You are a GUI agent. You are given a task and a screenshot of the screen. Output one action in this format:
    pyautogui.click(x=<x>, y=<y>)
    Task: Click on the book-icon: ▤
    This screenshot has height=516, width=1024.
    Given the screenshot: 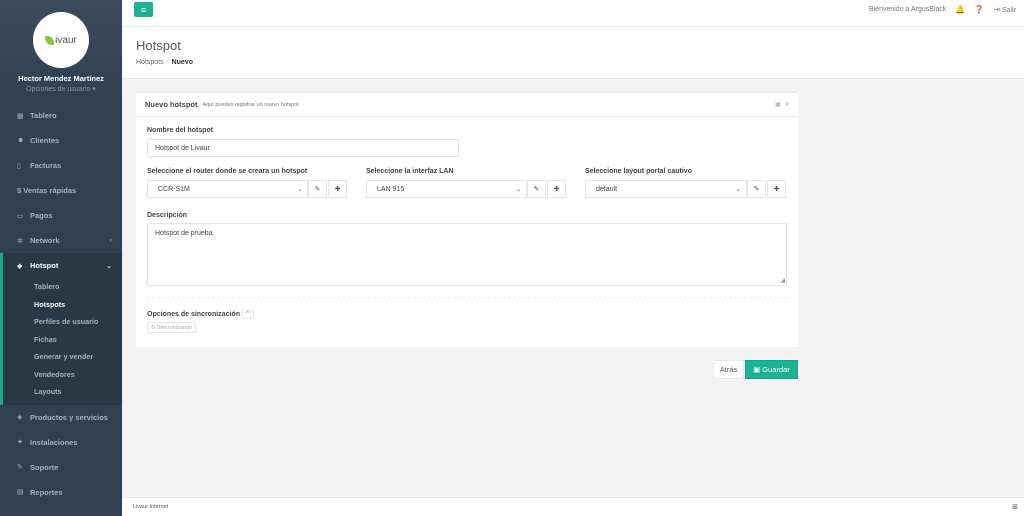 What is the action you would take?
    pyautogui.click(x=20, y=492)
    